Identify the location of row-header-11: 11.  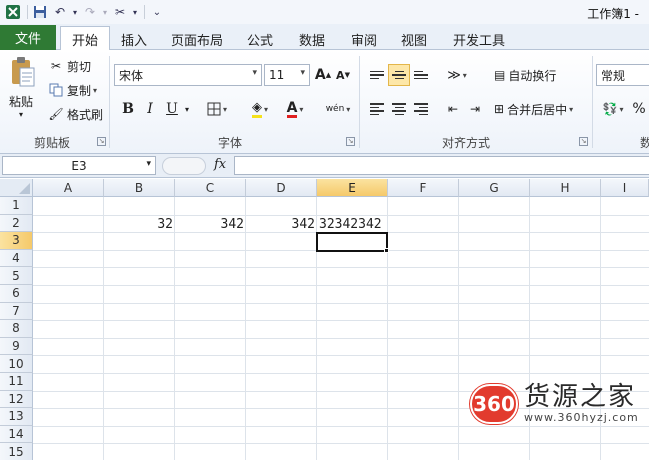
(16, 382).